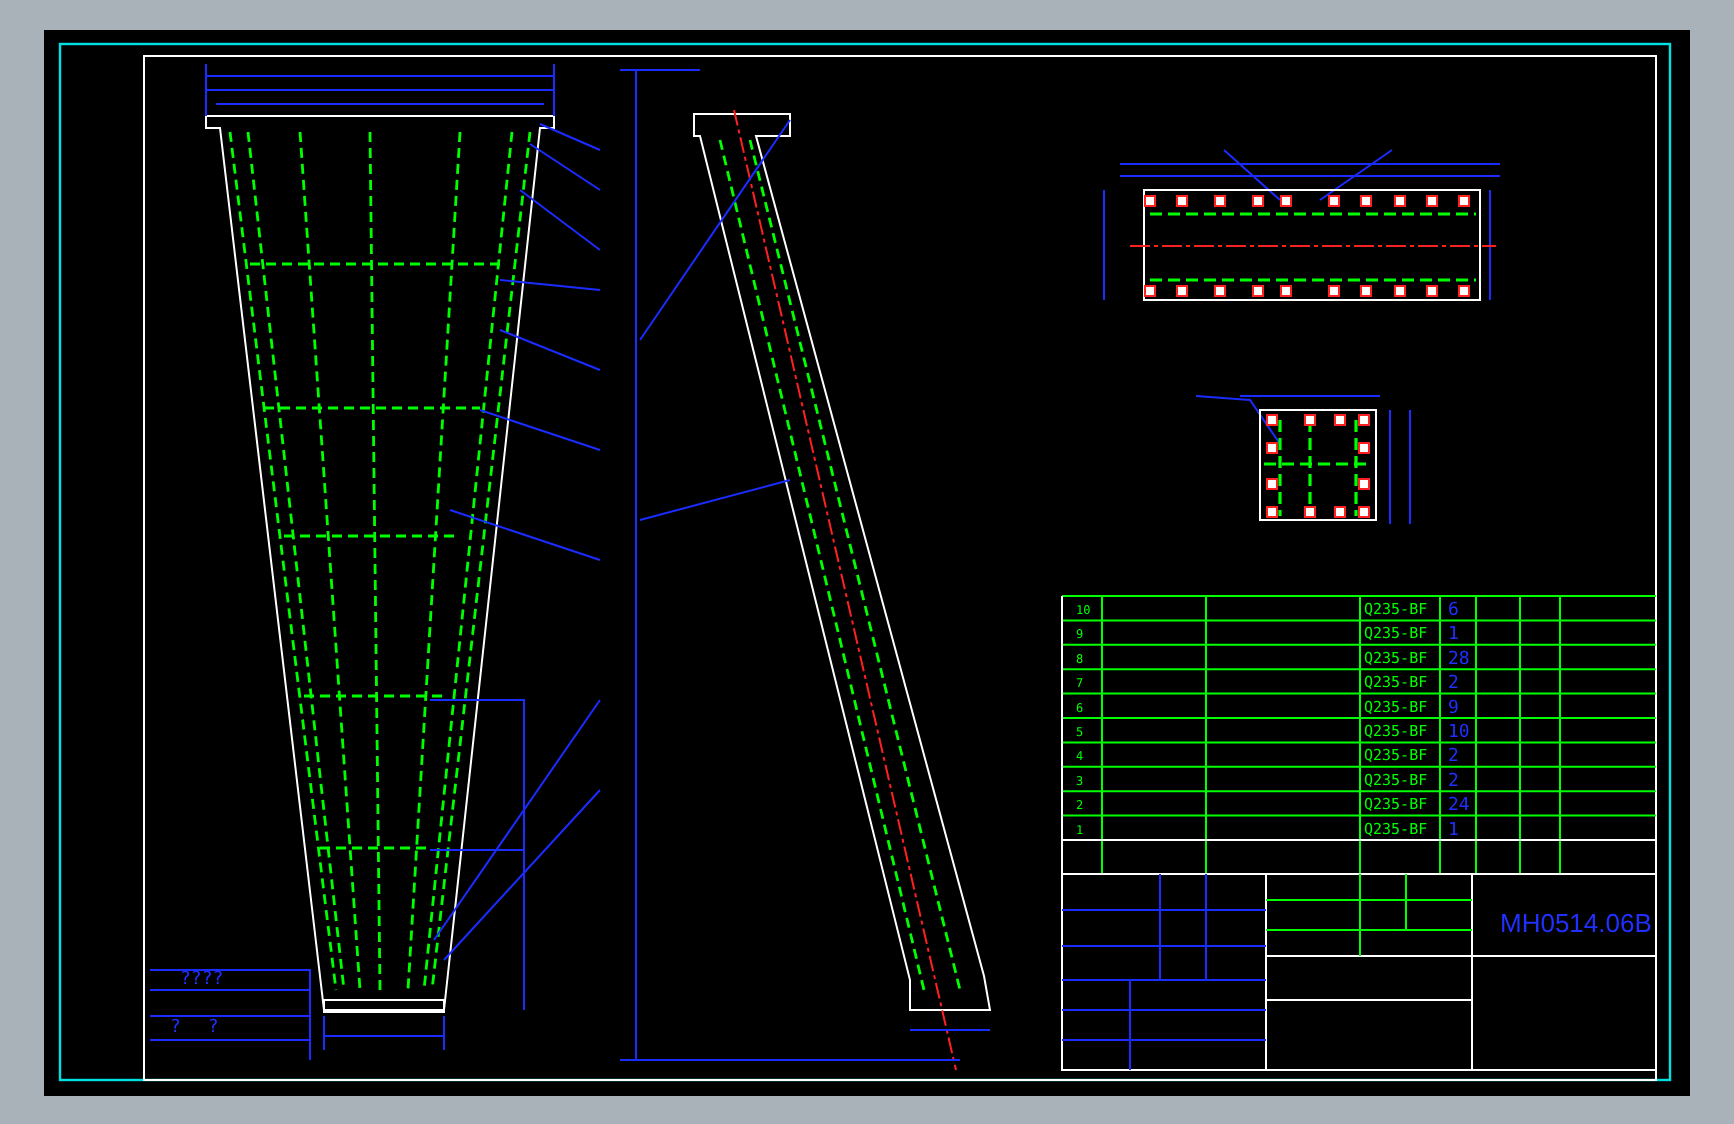  I want to click on drawing-number: MH0514.06B, so click(1576, 923).